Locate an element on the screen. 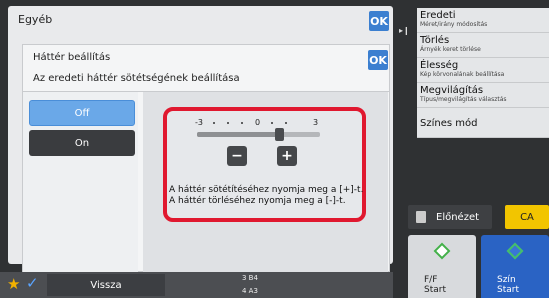  color-start-label: Szín Start is located at coordinates (508, 285).